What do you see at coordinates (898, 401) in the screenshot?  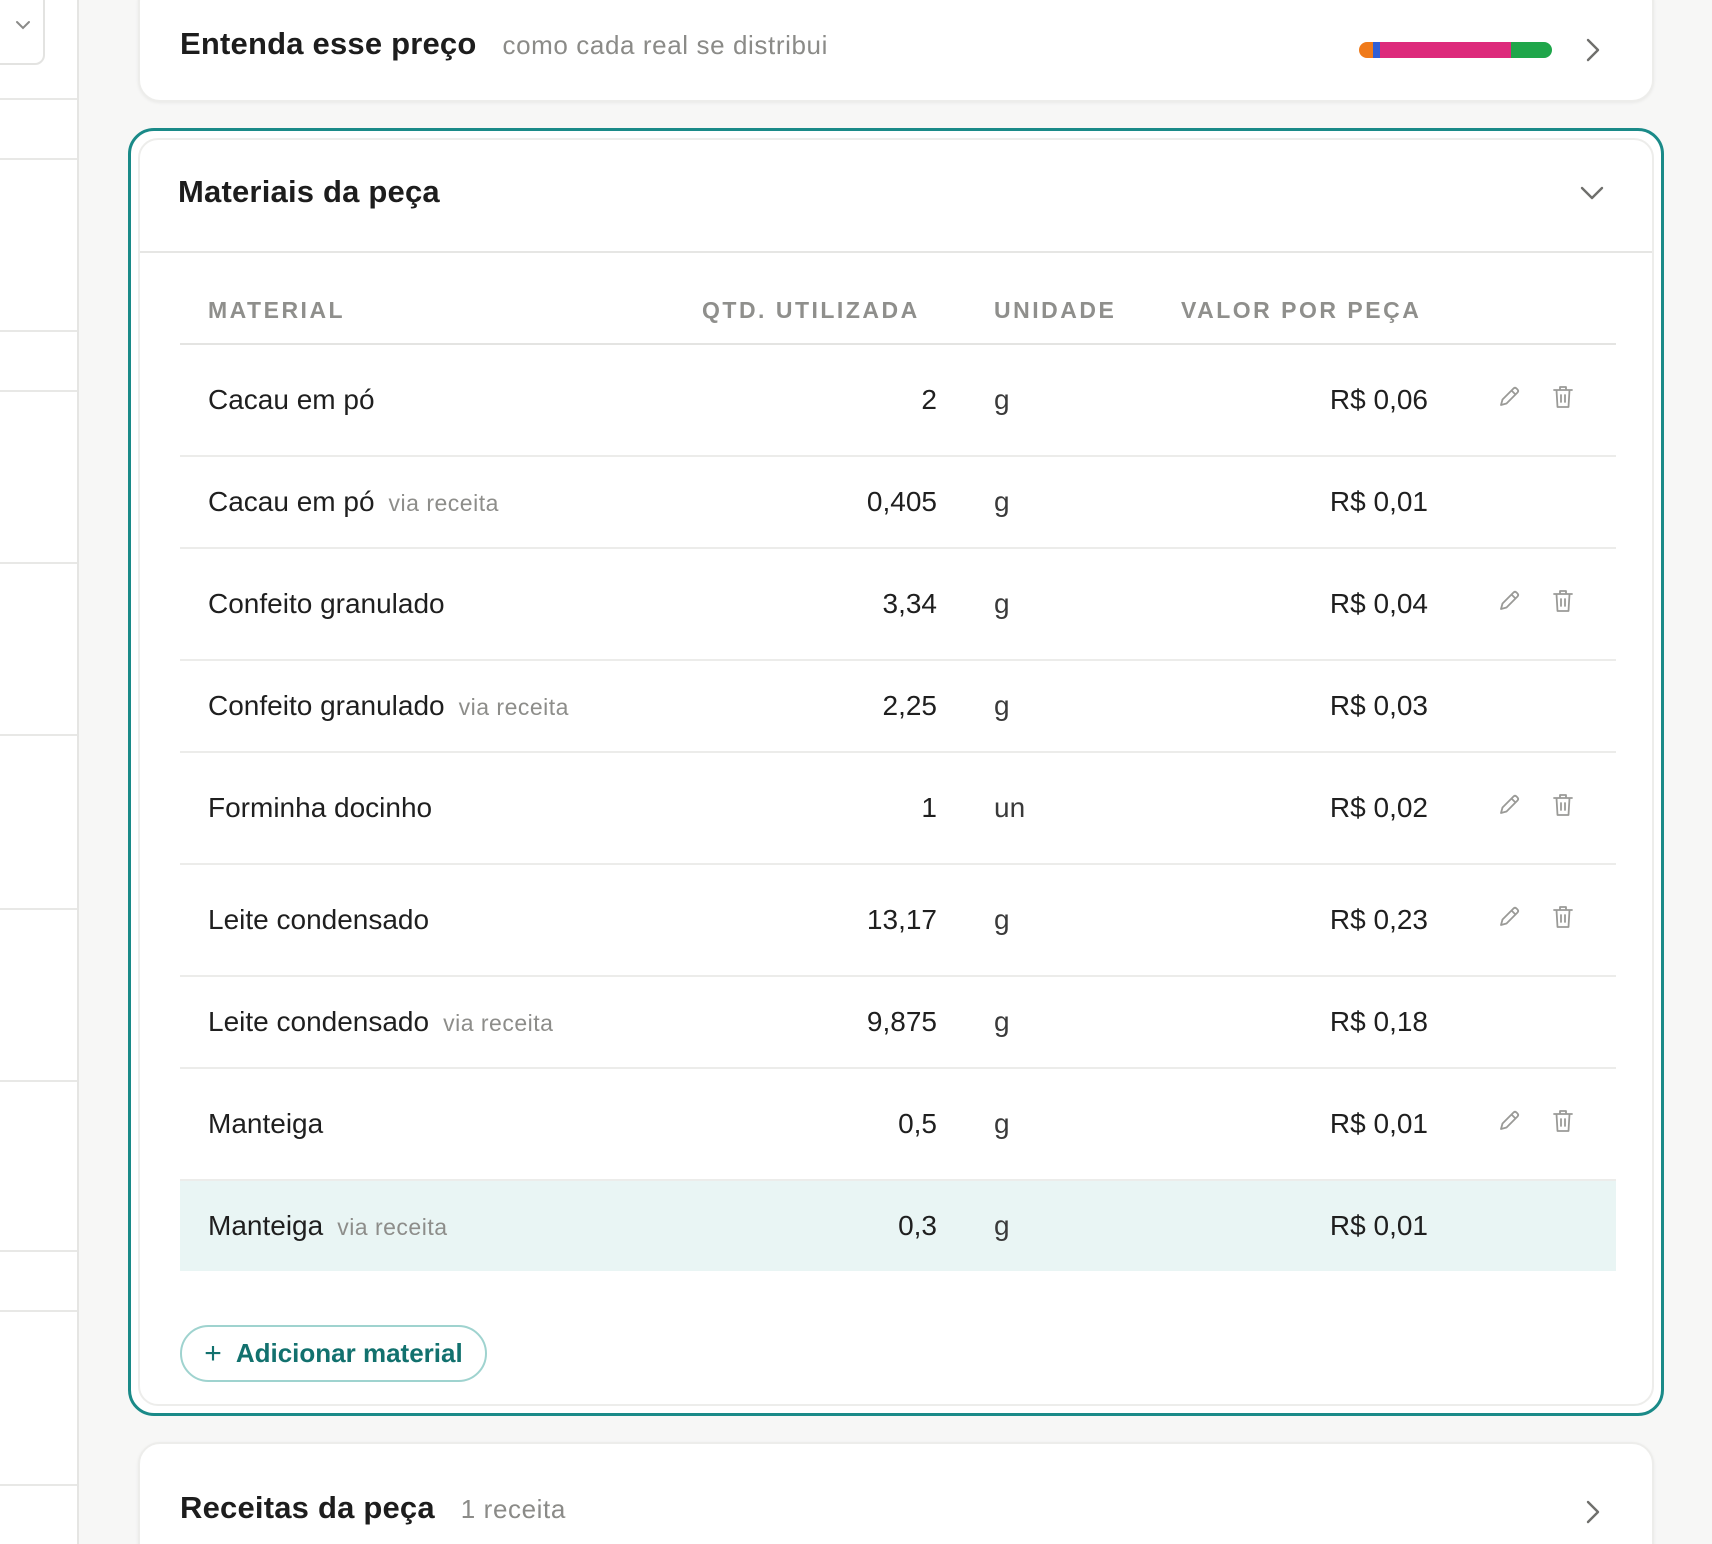 I see `table-row: Cacau em pó 2 g R$ 0,06` at bounding box center [898, 401].